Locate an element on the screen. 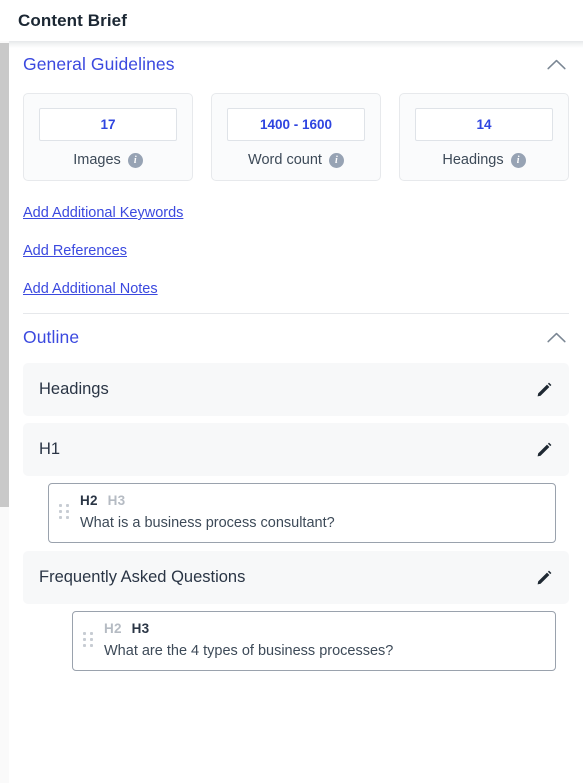 The image size is (583, 783). outline-row-label: Headings is located at coordinates (74, 389).